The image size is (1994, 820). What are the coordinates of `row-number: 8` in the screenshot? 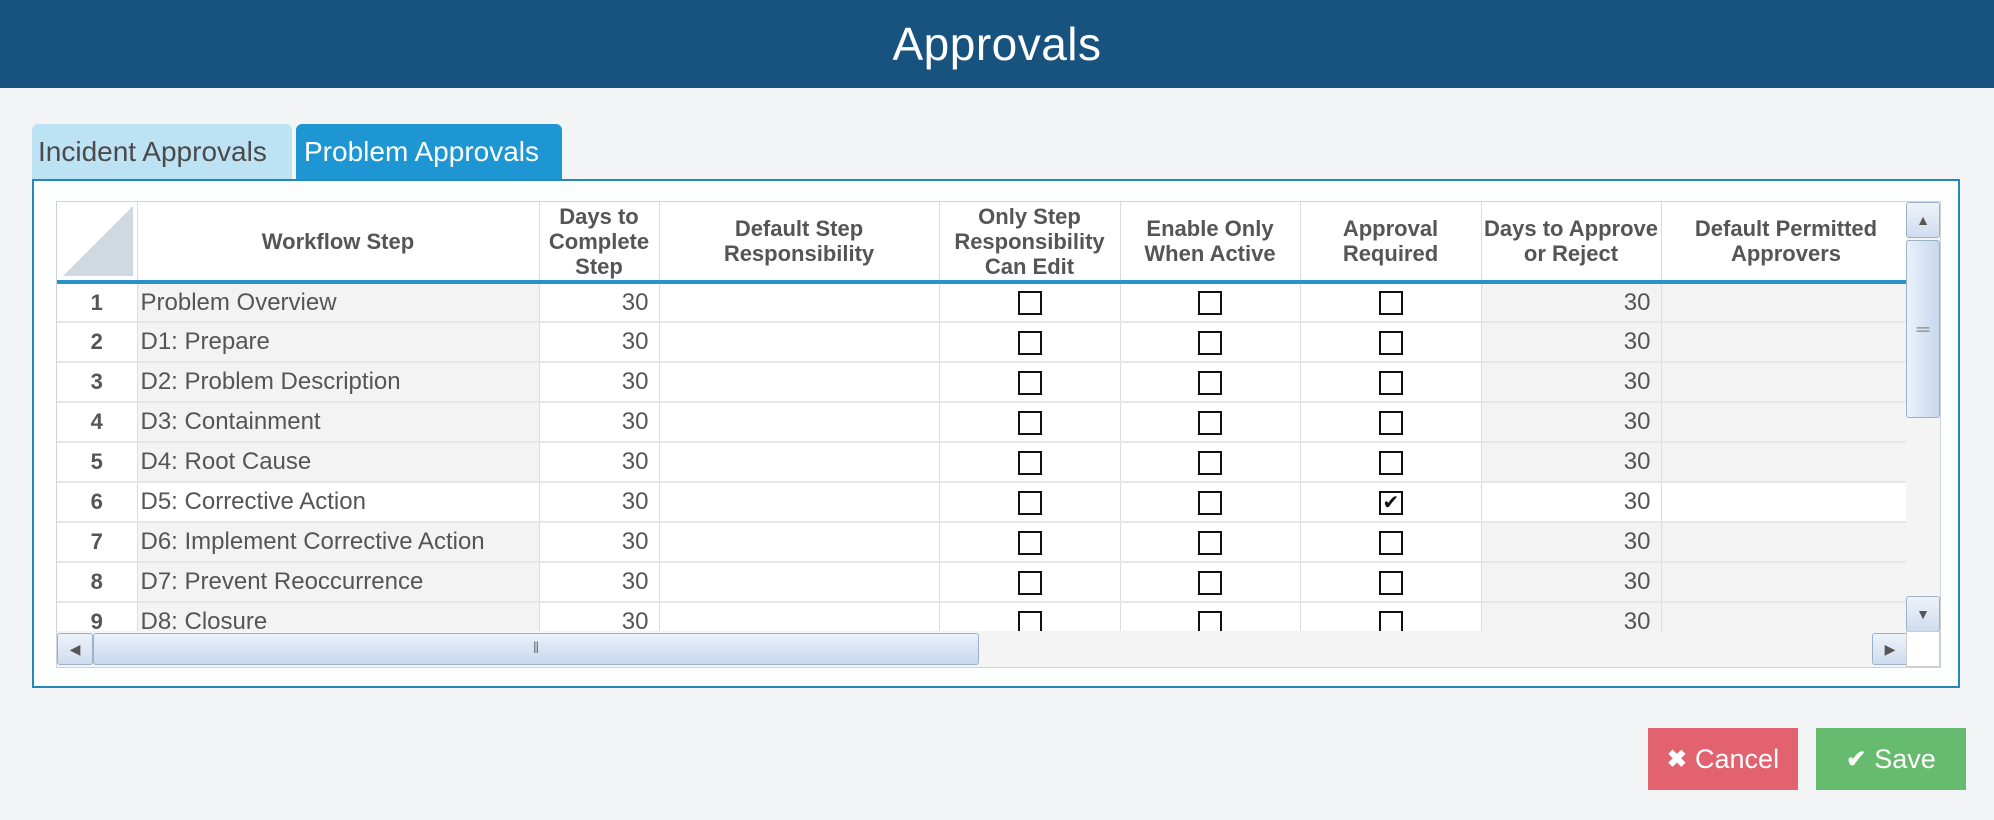 It's located at (97, 582).